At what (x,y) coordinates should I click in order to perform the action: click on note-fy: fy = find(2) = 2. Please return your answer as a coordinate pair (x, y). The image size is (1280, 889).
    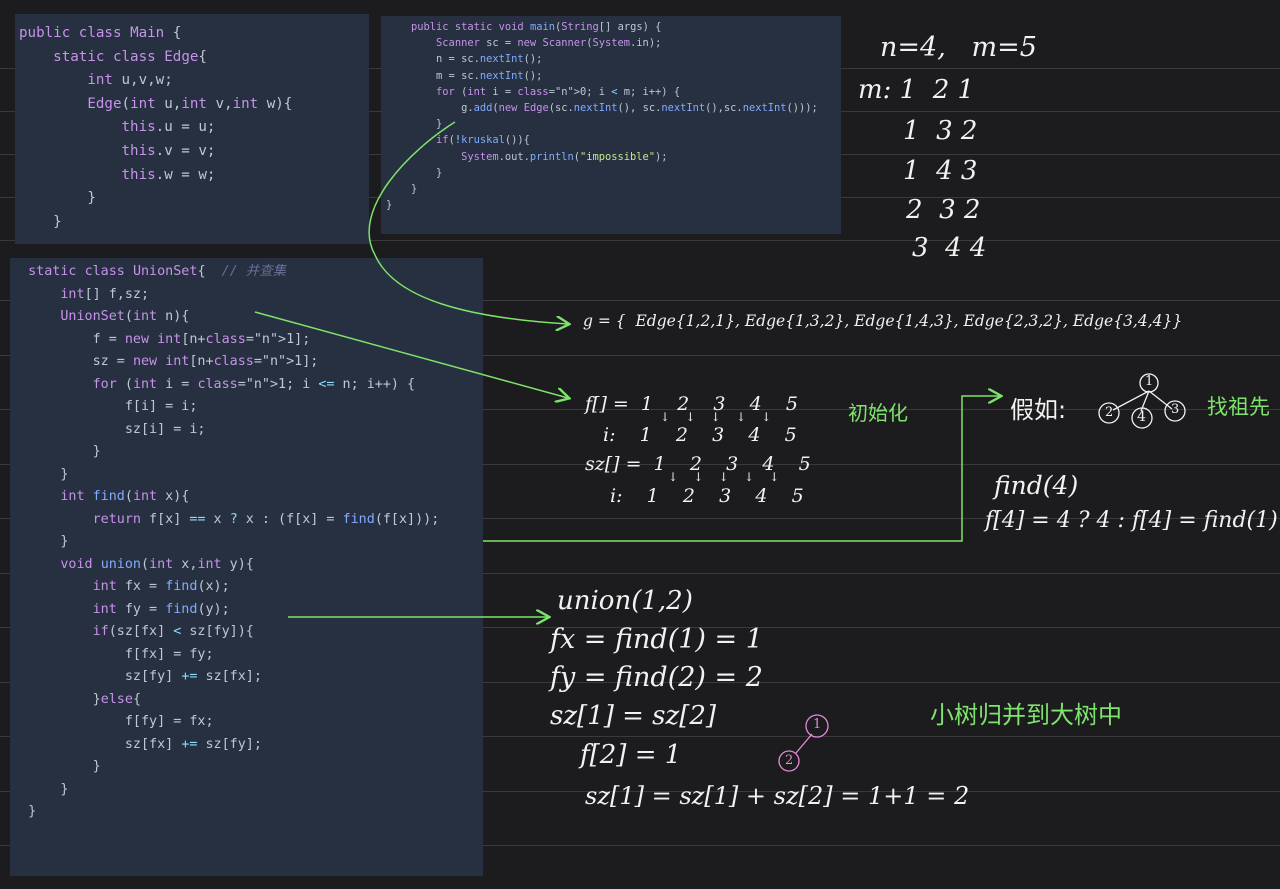
    Looking at the image, I should click on (656, 677).